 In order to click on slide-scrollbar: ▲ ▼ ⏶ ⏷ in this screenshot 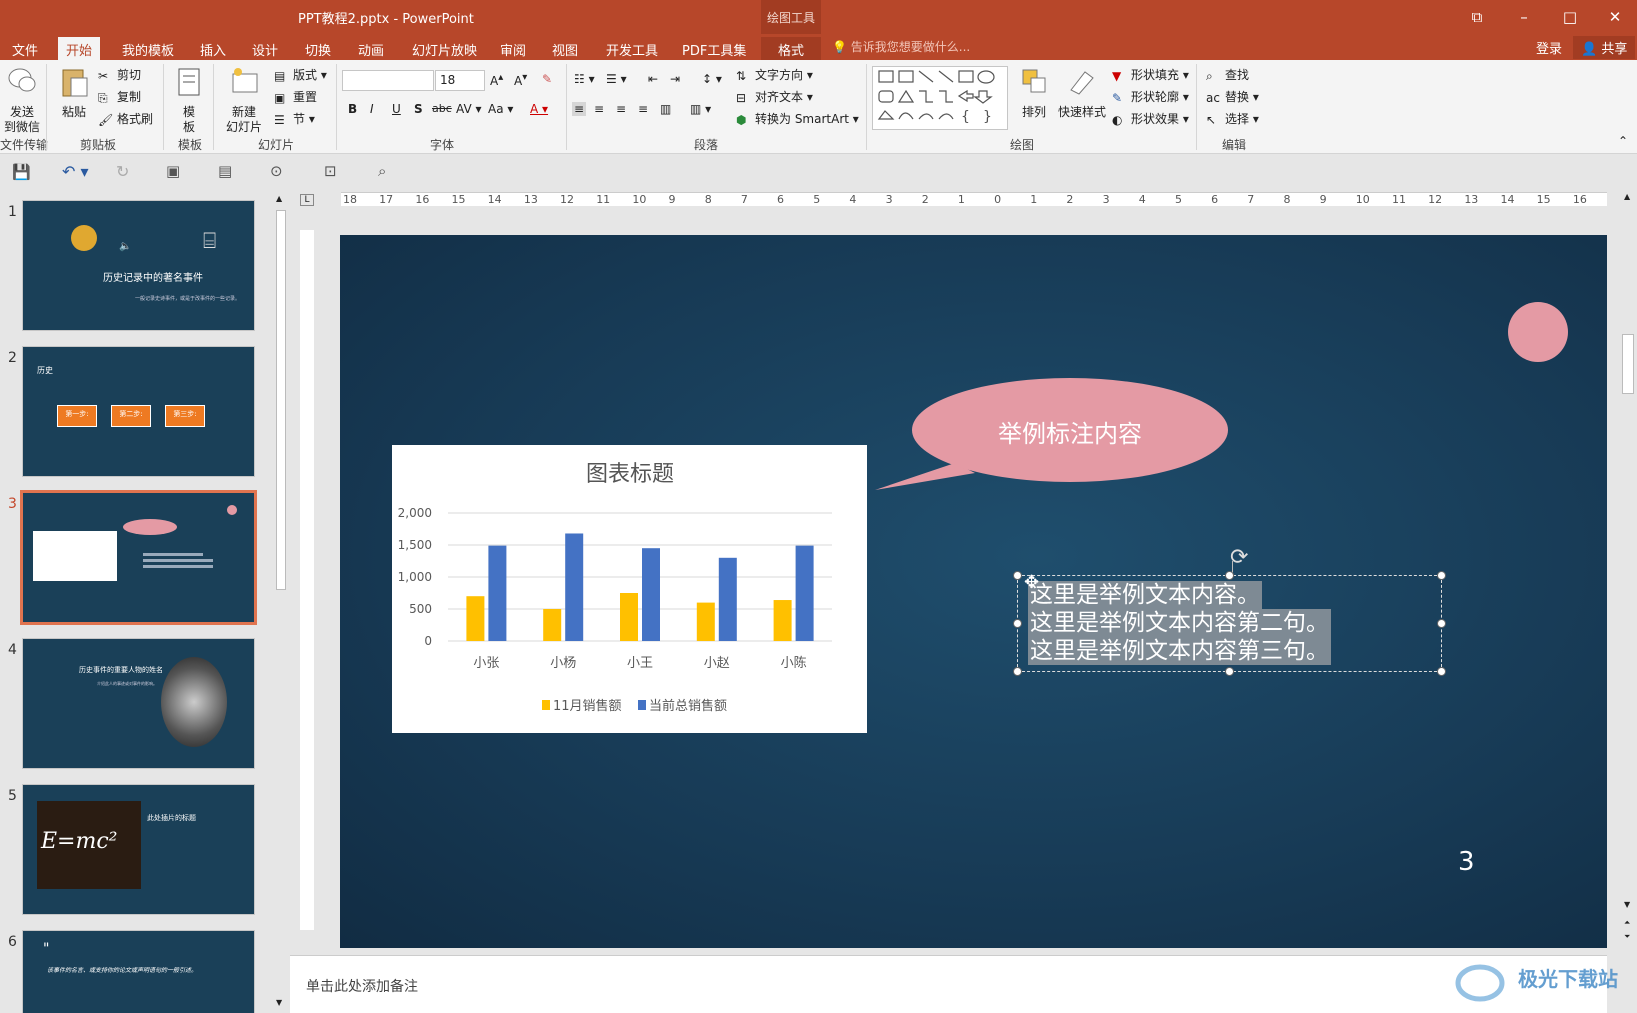, I will do `click(1628, 570)`.